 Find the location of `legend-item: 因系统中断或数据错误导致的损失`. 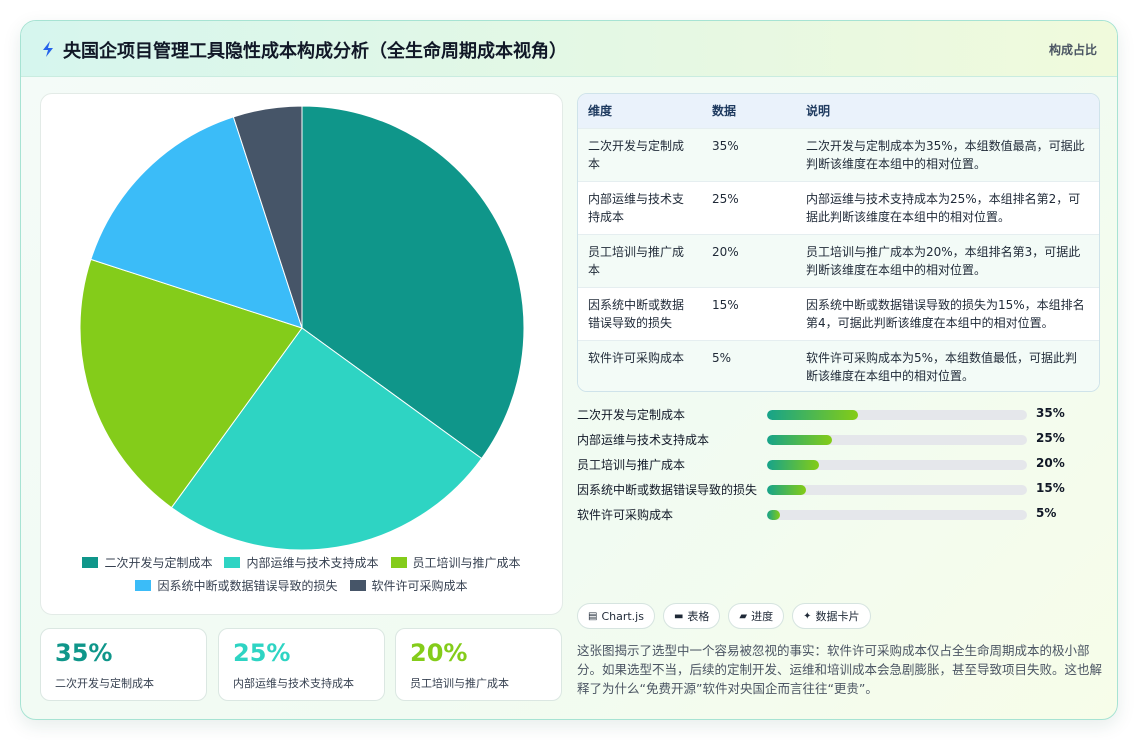

legend-item: 因系统中断或数据错误导致的损失 is located at coordinates (236, 585).